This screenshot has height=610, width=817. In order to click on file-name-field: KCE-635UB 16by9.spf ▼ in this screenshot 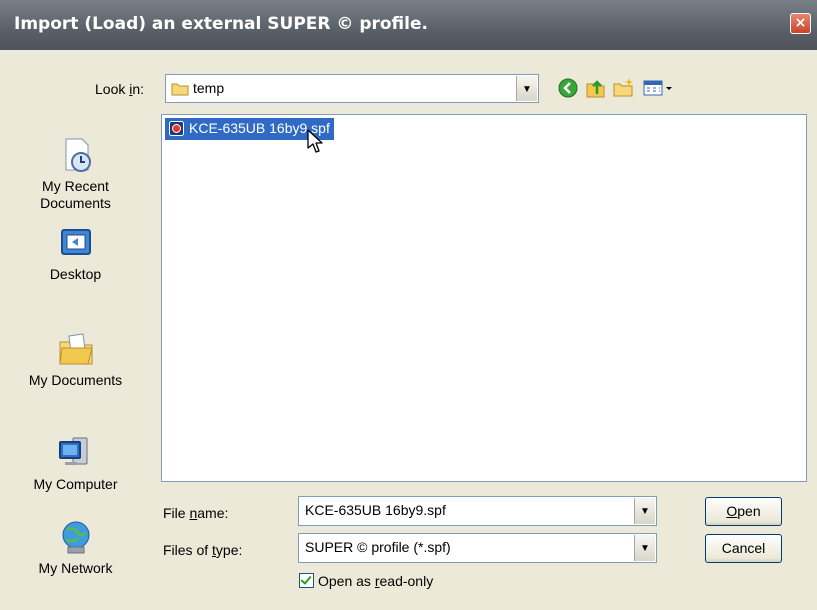, I will do `click(477, 511)`.